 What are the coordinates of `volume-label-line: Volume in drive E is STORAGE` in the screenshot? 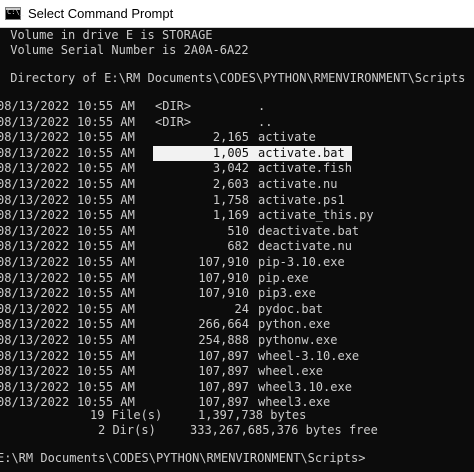 It's located at (108, 35).